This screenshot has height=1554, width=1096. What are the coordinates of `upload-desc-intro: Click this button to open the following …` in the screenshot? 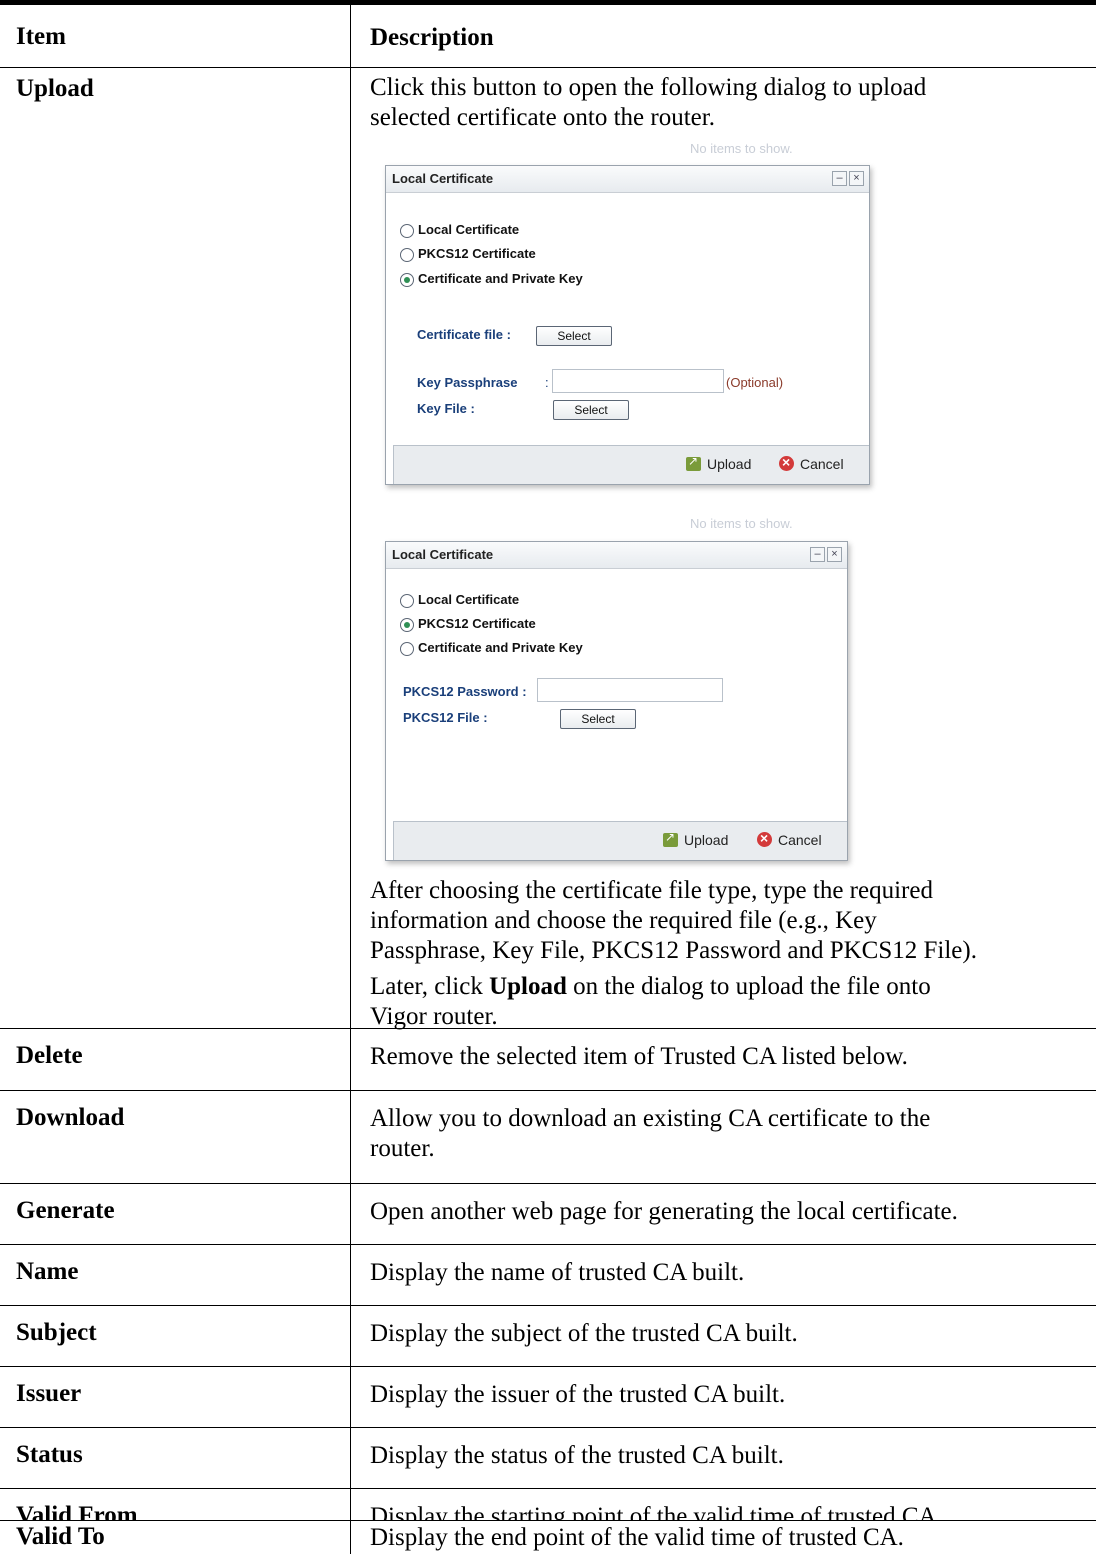 It's located at (727, 103).